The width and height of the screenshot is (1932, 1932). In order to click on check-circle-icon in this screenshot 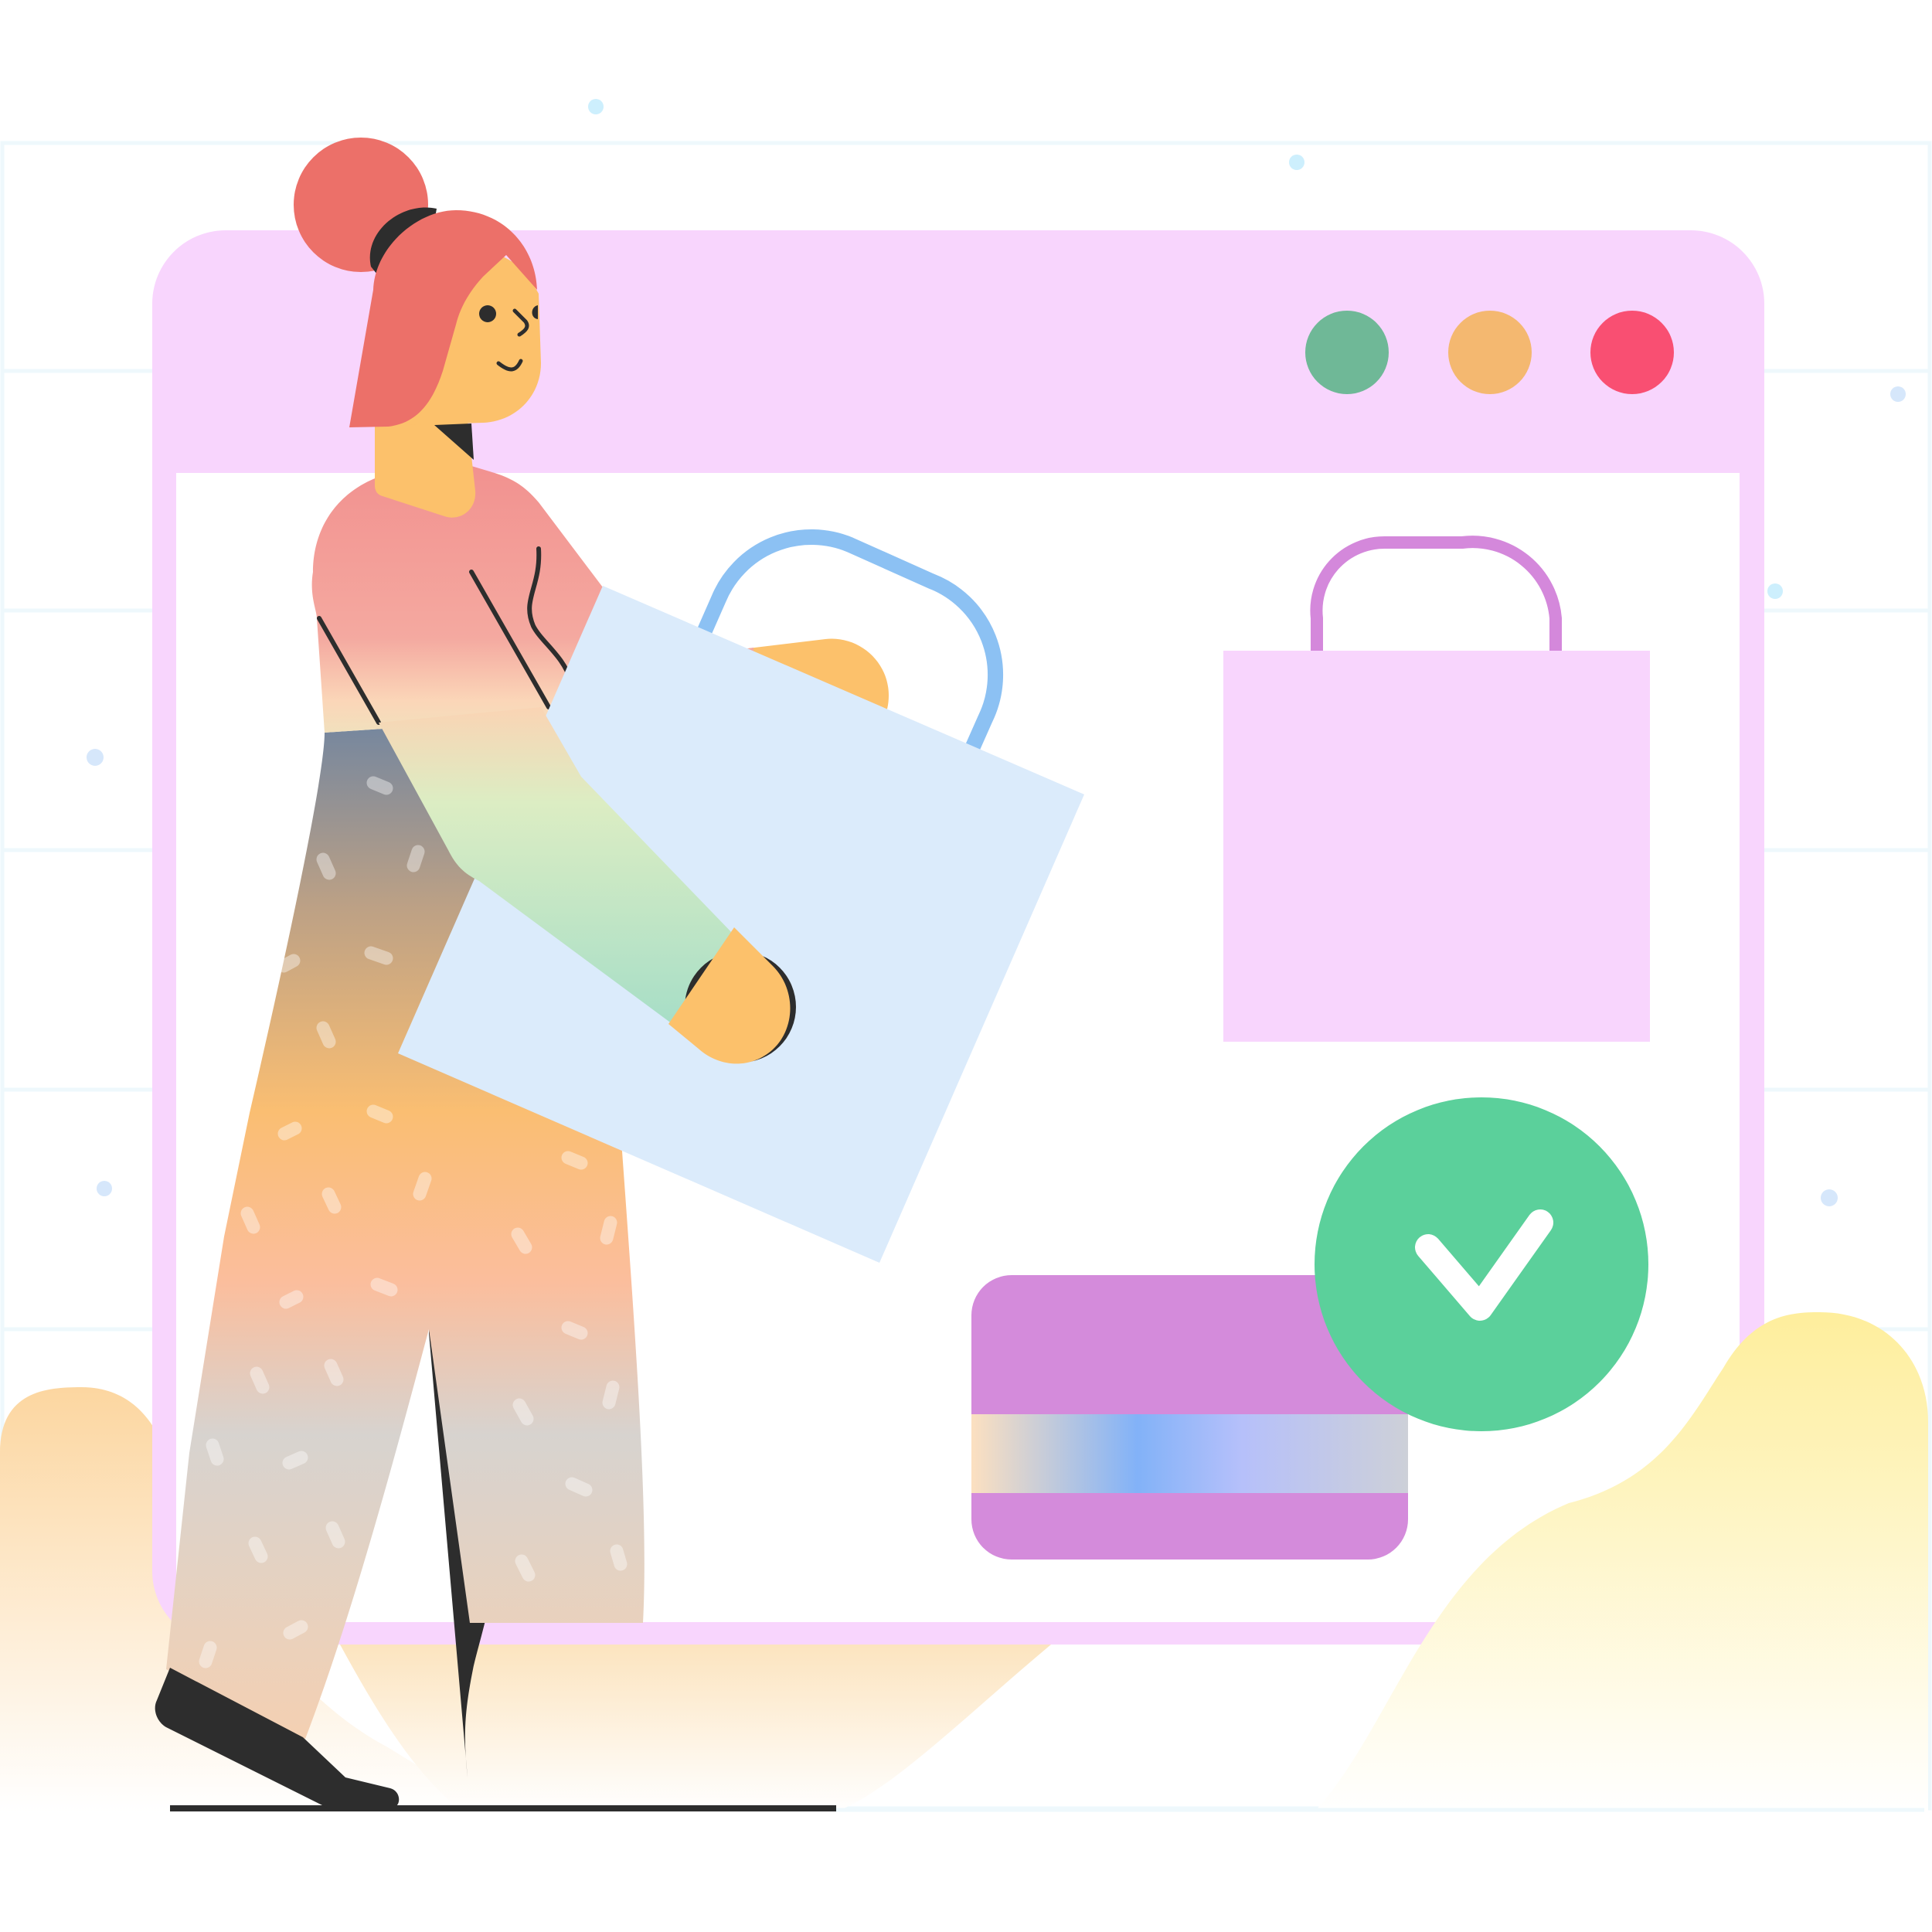, I will do `click(1482, 1264)`.